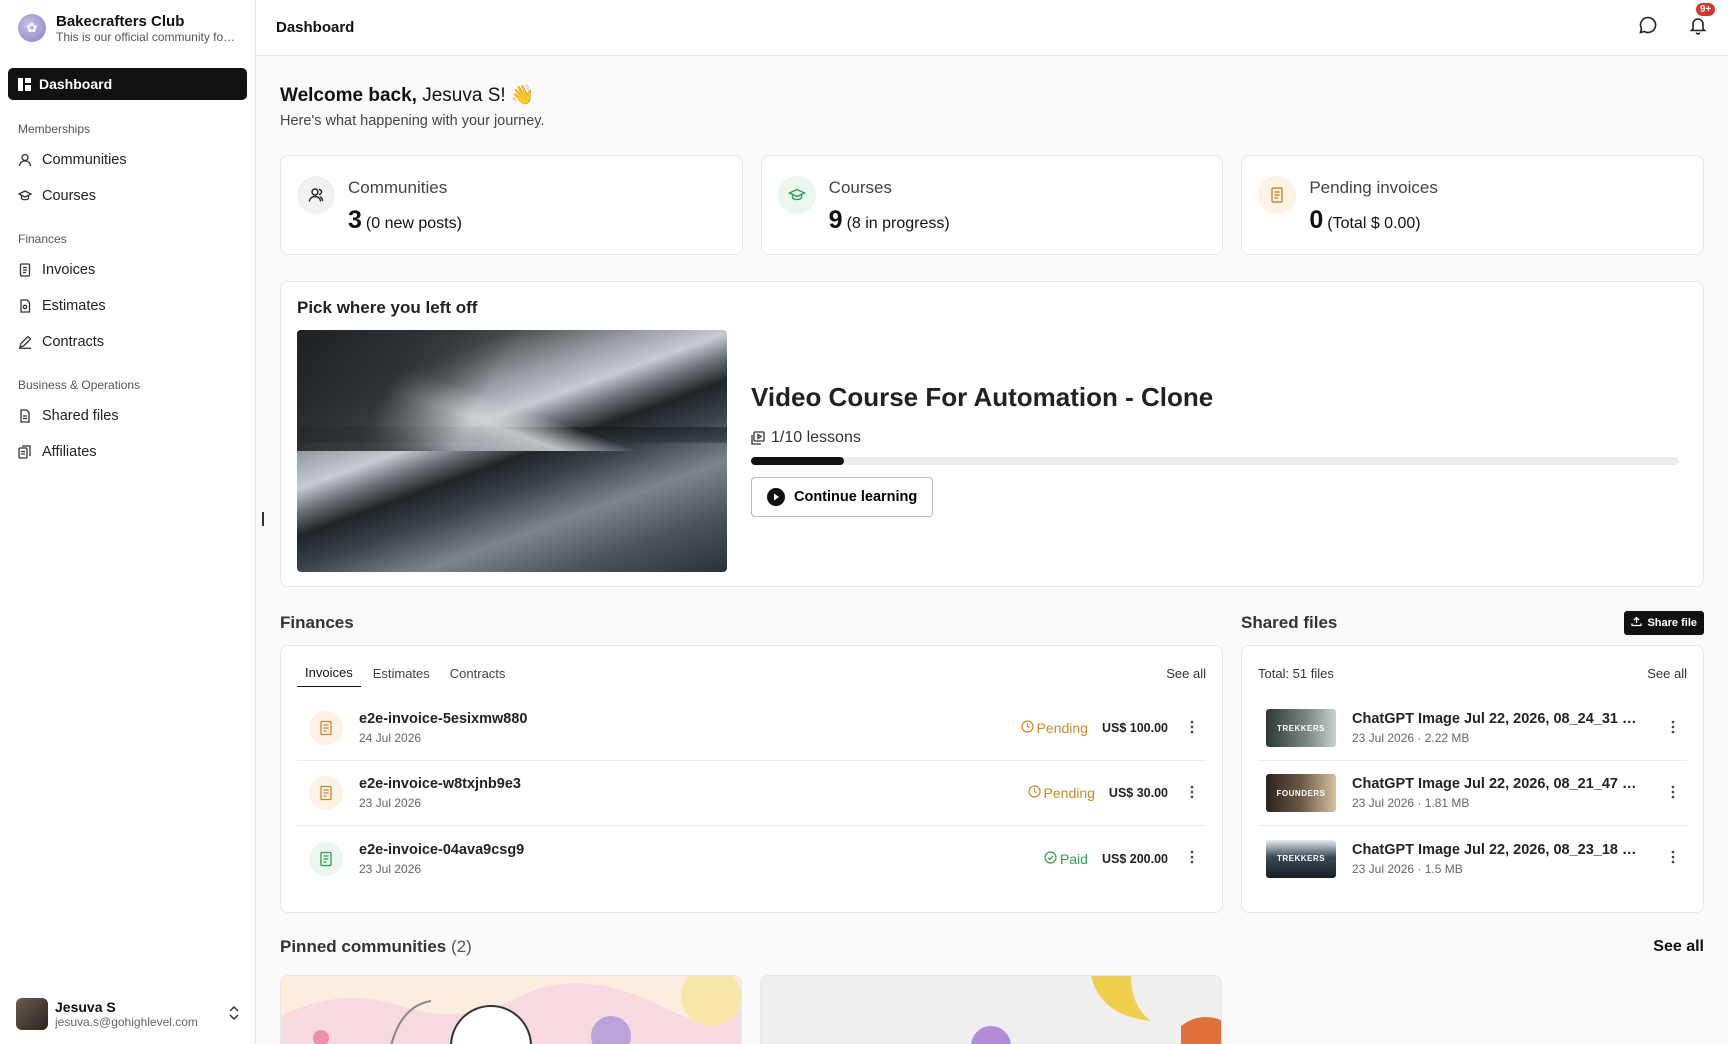 This screenshot has width=1728, height=1044. What do you see at coordinates (390, 868) in the screenshot?
I see `invoice-date: 23 Jul 2026` at bounding box center [390, 868].